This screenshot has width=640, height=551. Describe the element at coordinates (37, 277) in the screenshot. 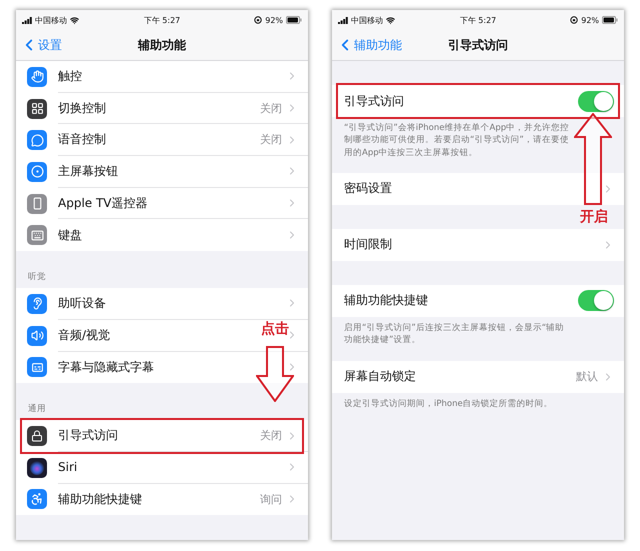

I see `section-header: 听觉` at that location.